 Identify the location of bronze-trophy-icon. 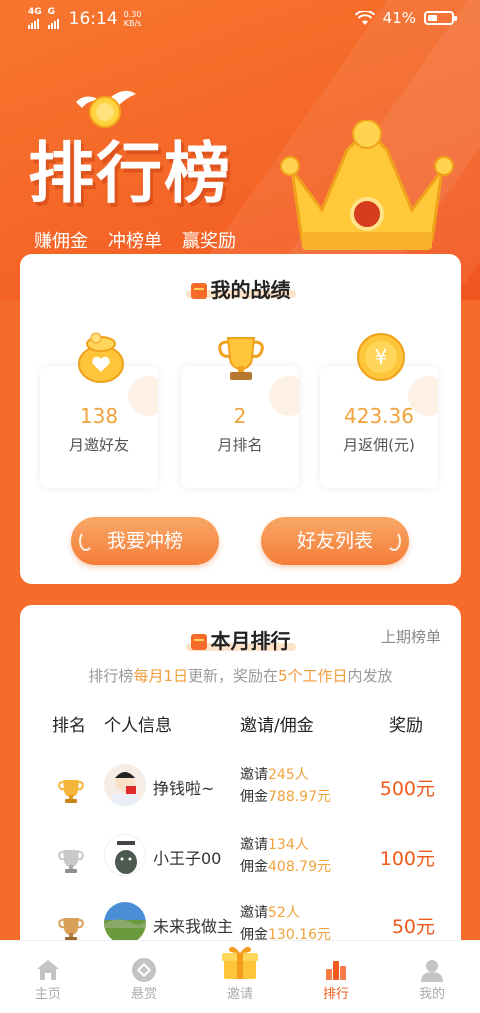
(71, 929).